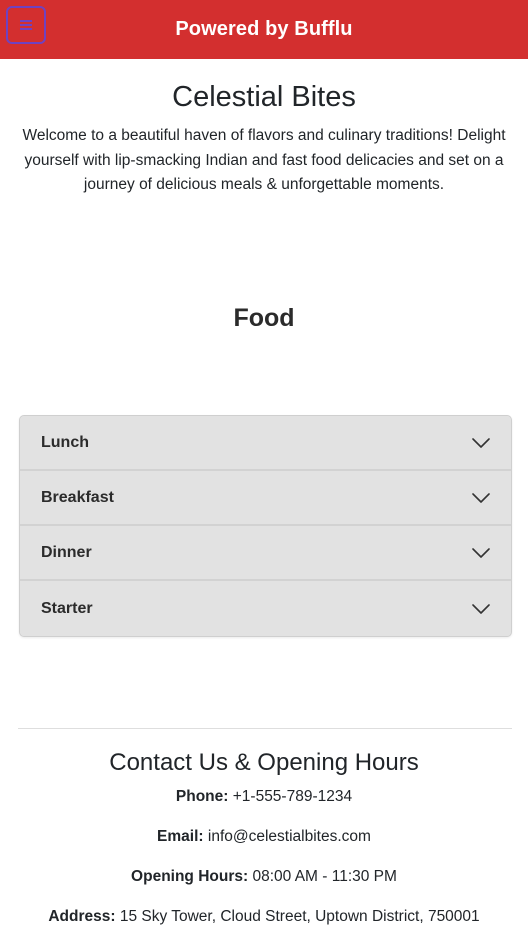  I want to click on email-value: info@celestialbites.com, so click(289, 836).